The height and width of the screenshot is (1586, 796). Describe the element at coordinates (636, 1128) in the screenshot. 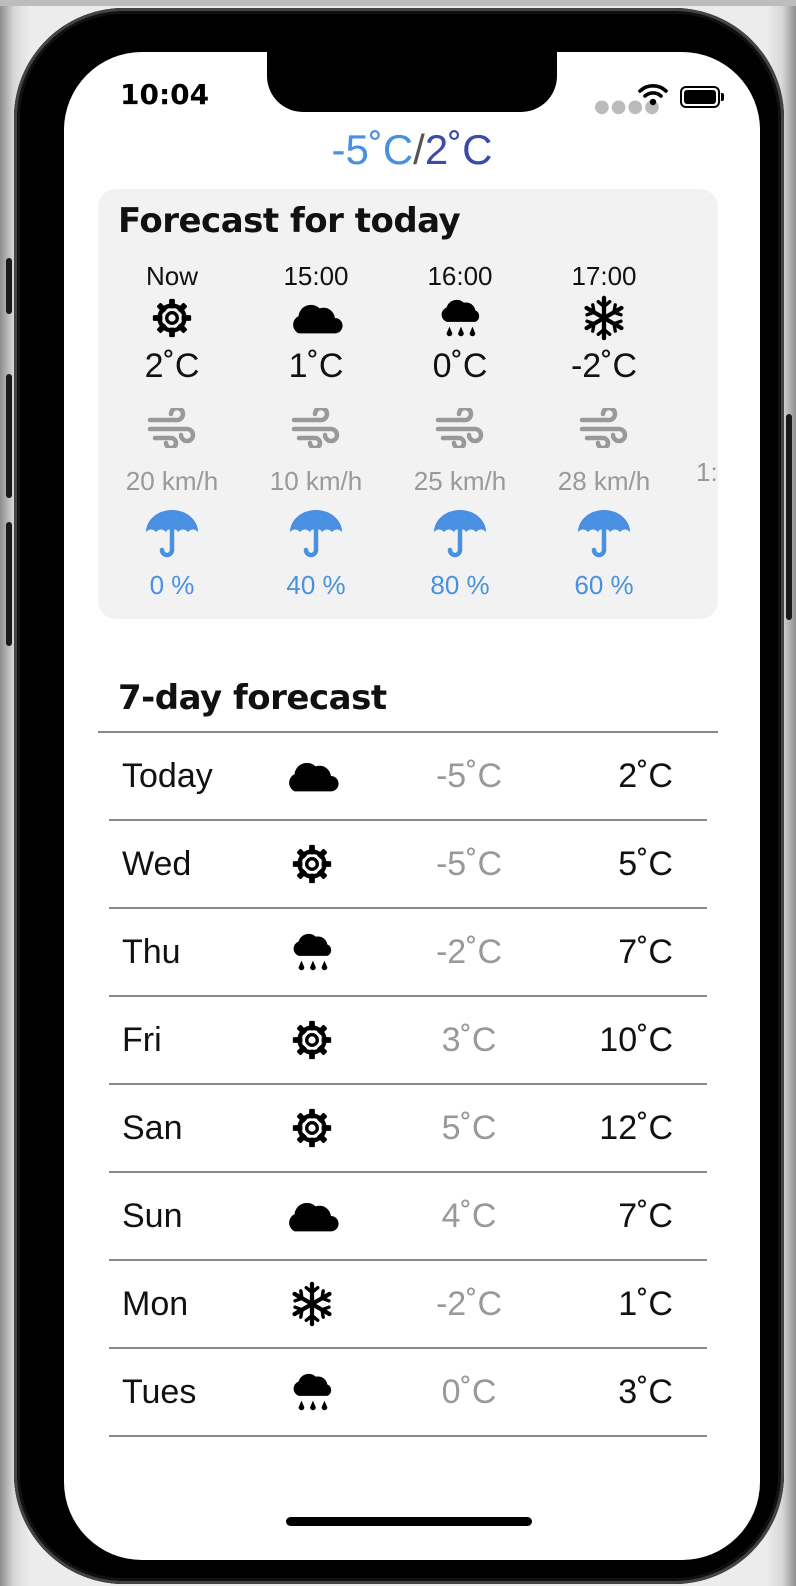

I see `day-high-temp: 12˚C` at that location.